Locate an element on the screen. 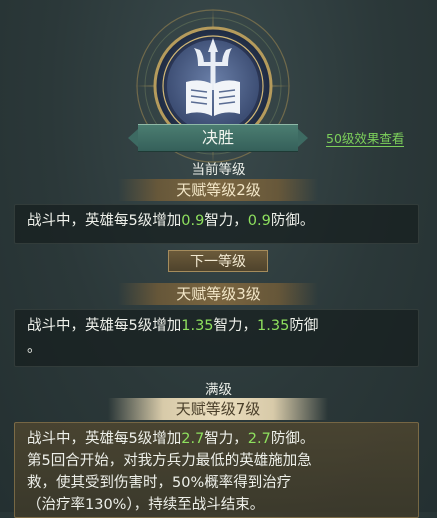 This screenshot has width=437, height=518. current-tier-banner: 天赋等级2级 is located at coordinates (218, 190).